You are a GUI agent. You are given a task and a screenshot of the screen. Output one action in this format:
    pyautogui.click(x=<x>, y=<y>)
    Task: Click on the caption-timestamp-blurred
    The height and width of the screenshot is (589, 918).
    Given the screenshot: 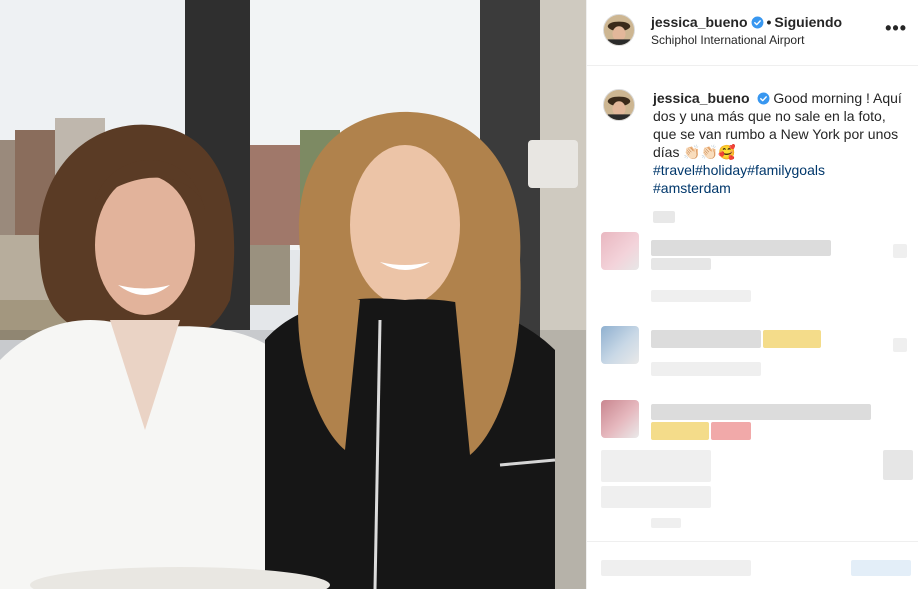 What is the action you would take?
    pyautogui.click(x=664, y=217)
    